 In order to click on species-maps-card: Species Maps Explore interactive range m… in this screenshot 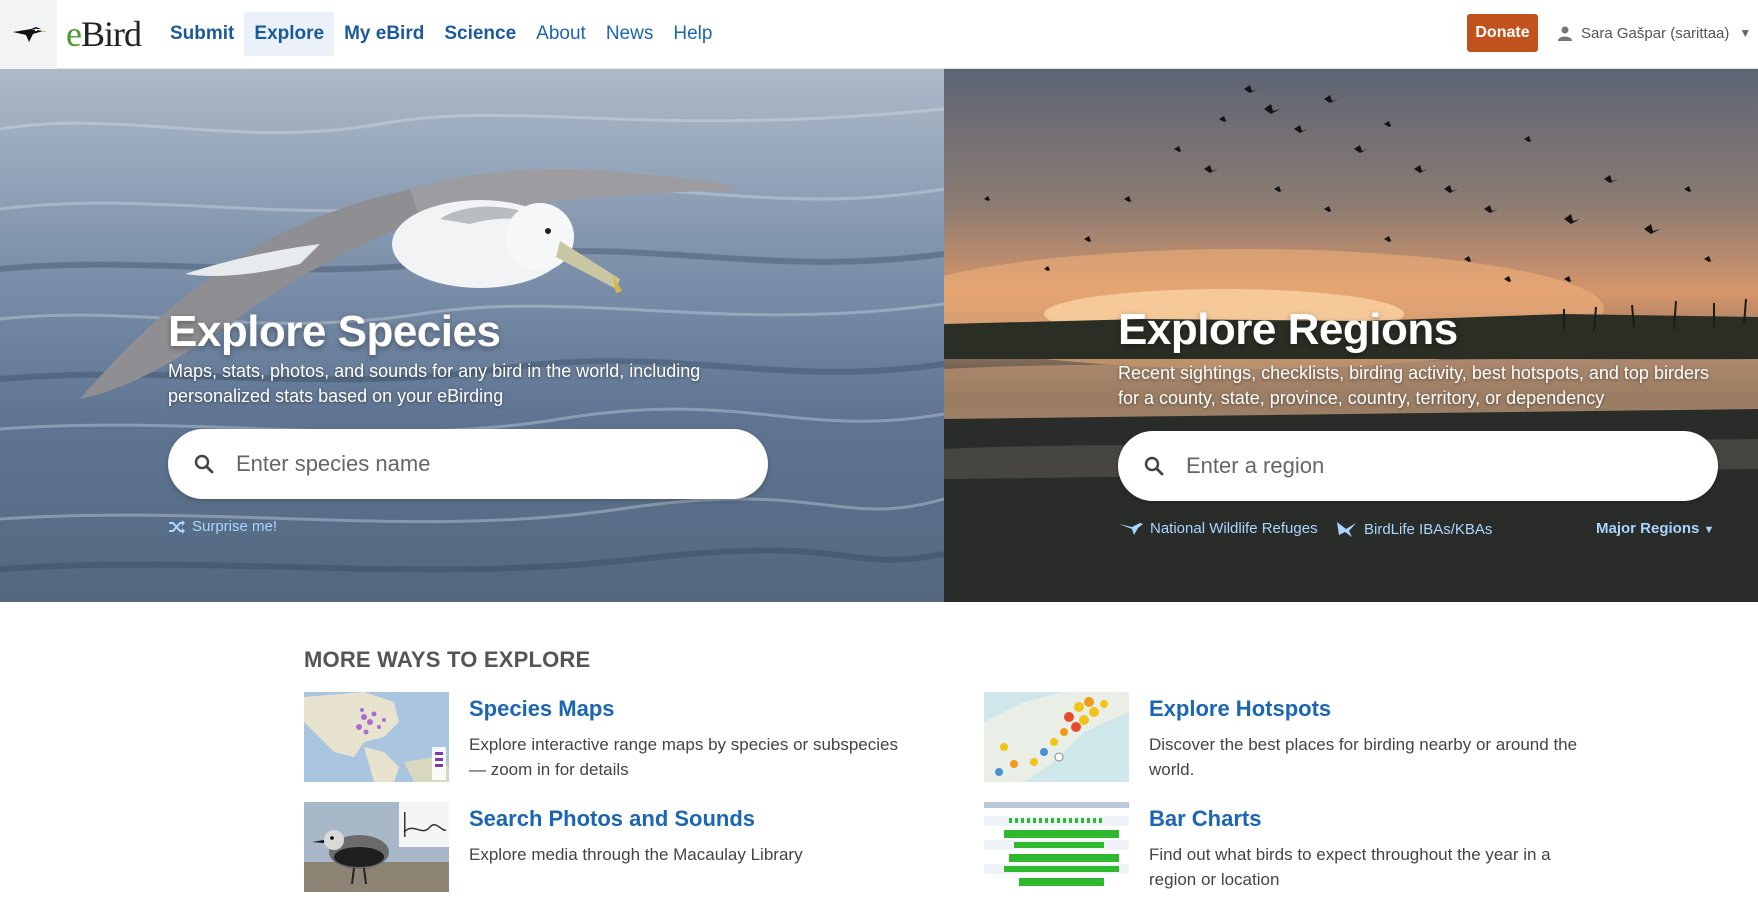, I will do `click(614, 737)`.